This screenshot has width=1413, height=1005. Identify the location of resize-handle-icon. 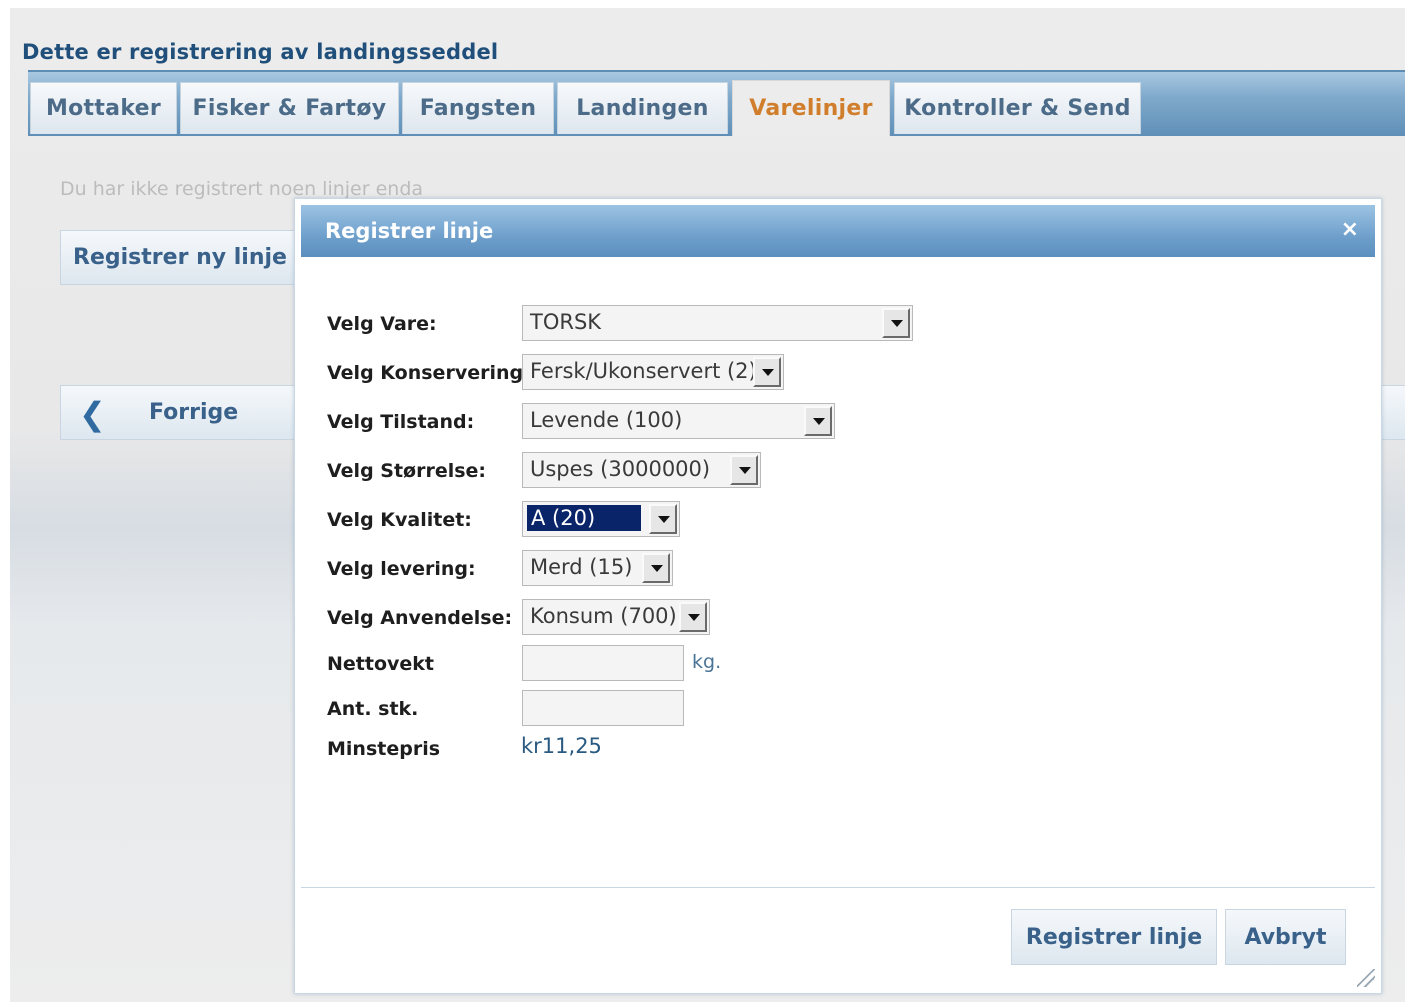
(1366, 978).